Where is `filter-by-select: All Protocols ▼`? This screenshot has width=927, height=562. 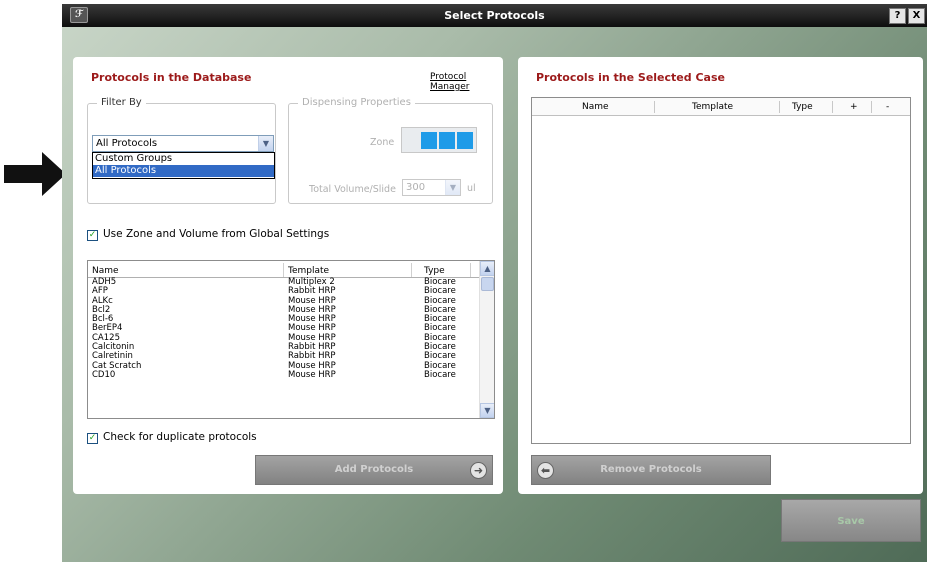 filter-by-select: All Protocols ▼ is located at coordinates (183, 143).